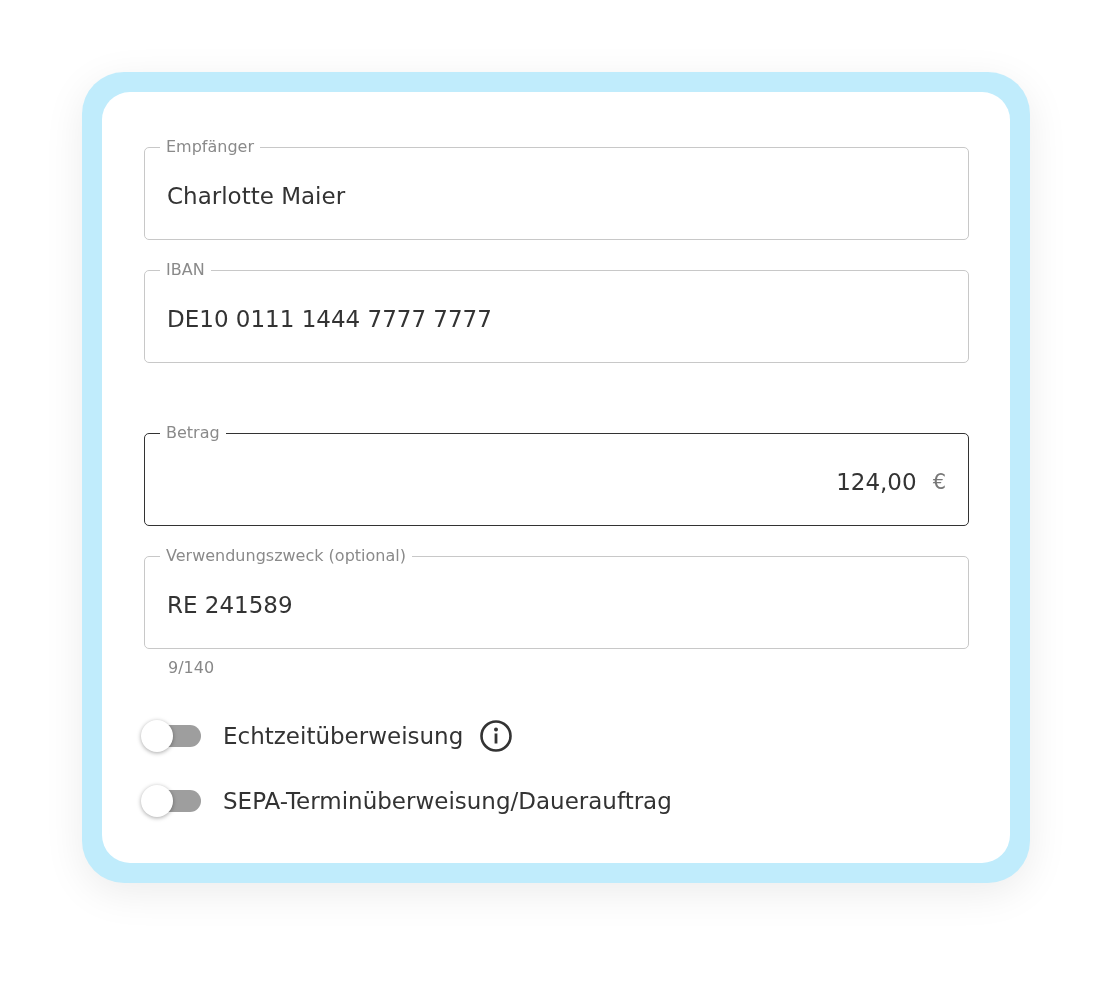  What do you see at coordinates (193, 433) in the screenshot?
I see `field-label: Betrag` at bounding box center [193, 433].